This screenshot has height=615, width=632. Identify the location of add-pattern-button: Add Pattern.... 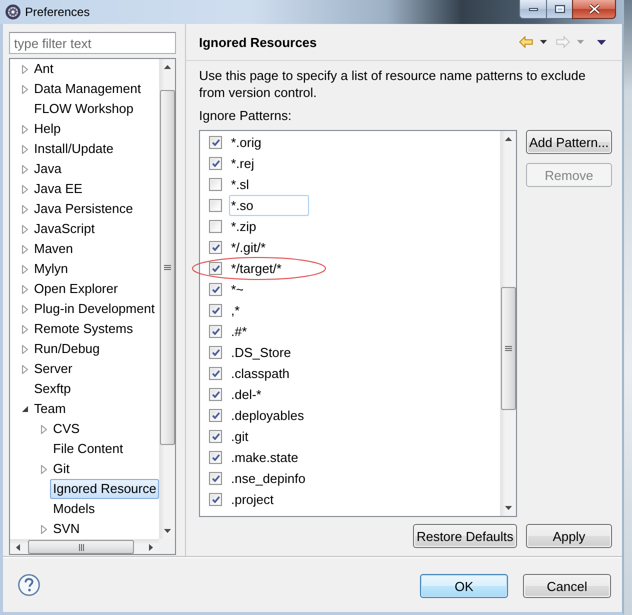
(569, 142).